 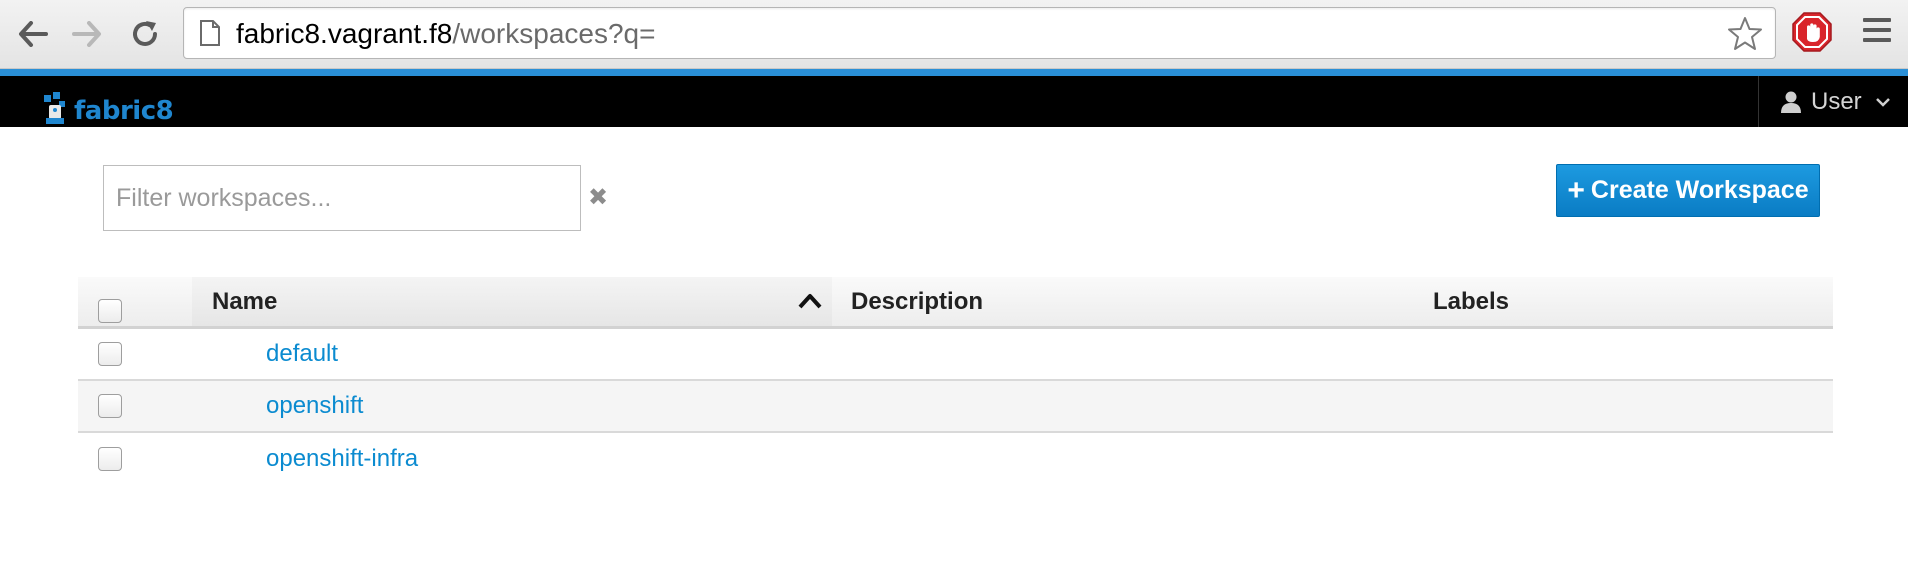 What do you see at coordinates (954, 72) in the screenshot?
I see `accent-bar` at bounding box center [954, 72].